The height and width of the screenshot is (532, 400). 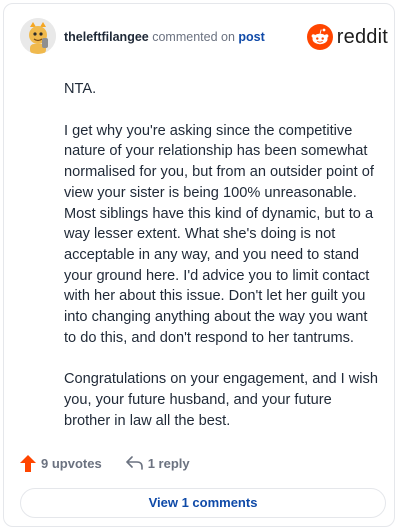 I want to click on comment-meta: theleftfilangee commented on post, so click(x=164, y=37).